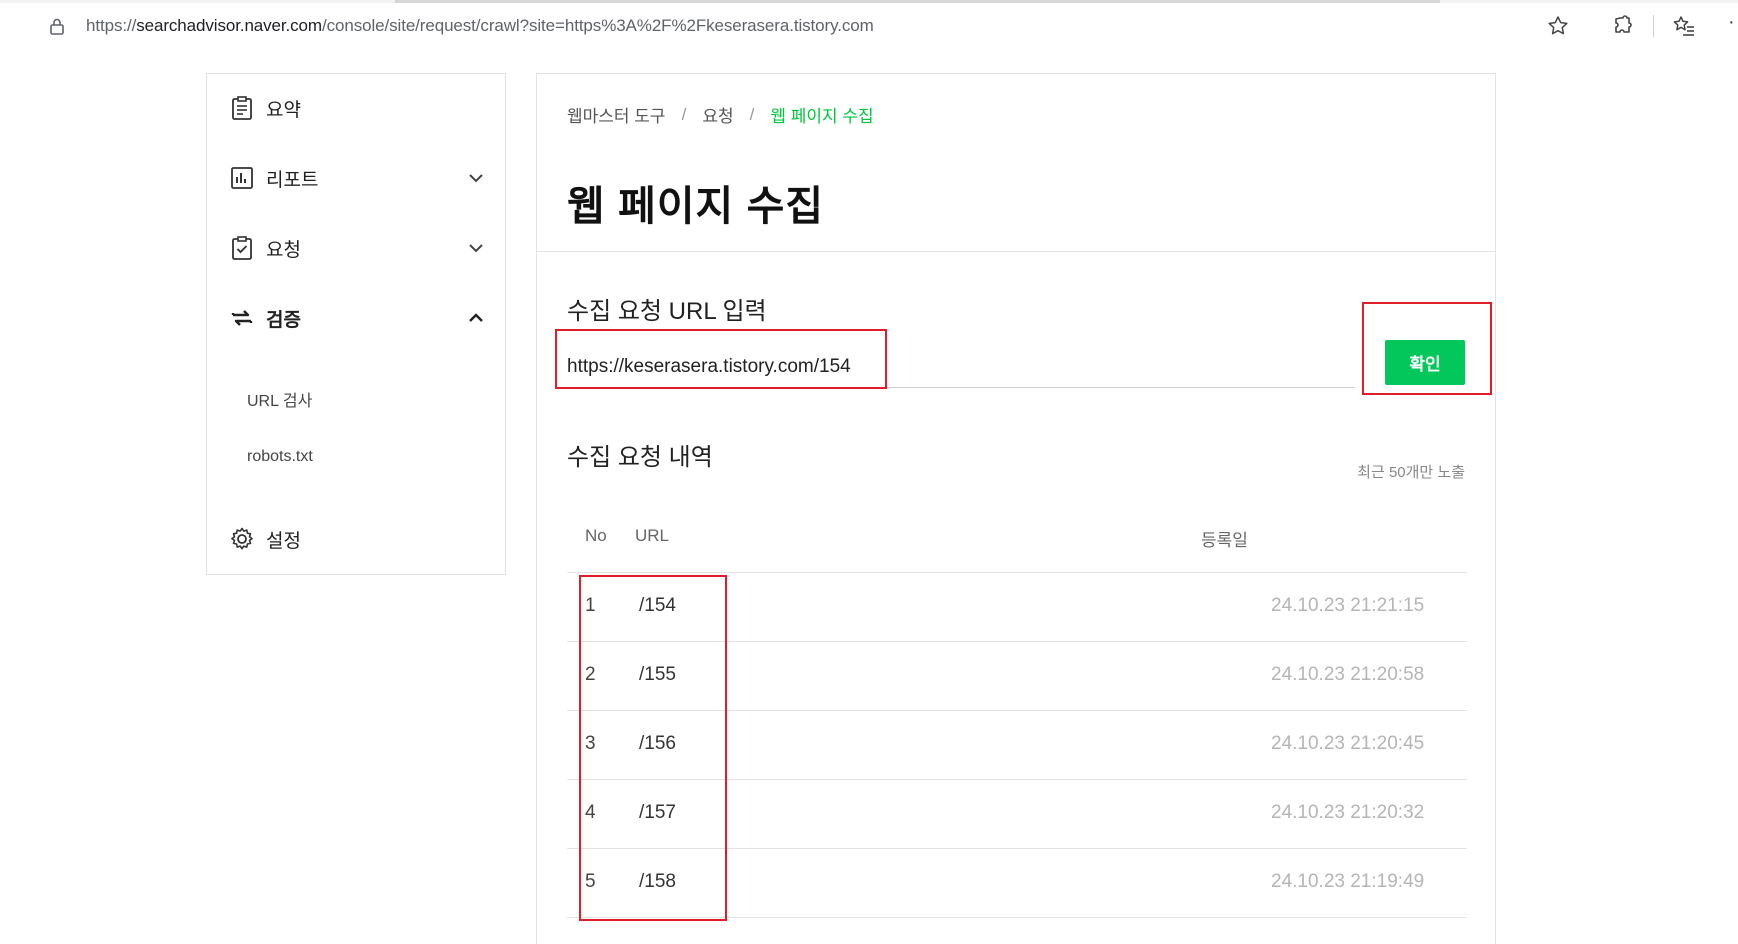 The width and height of the screenshot is (1738, 944). What do you see at coordinates (357, 539) in the screenshot?
I see `sidebar-item-settings: 설정` at bounding box center [357, 539].